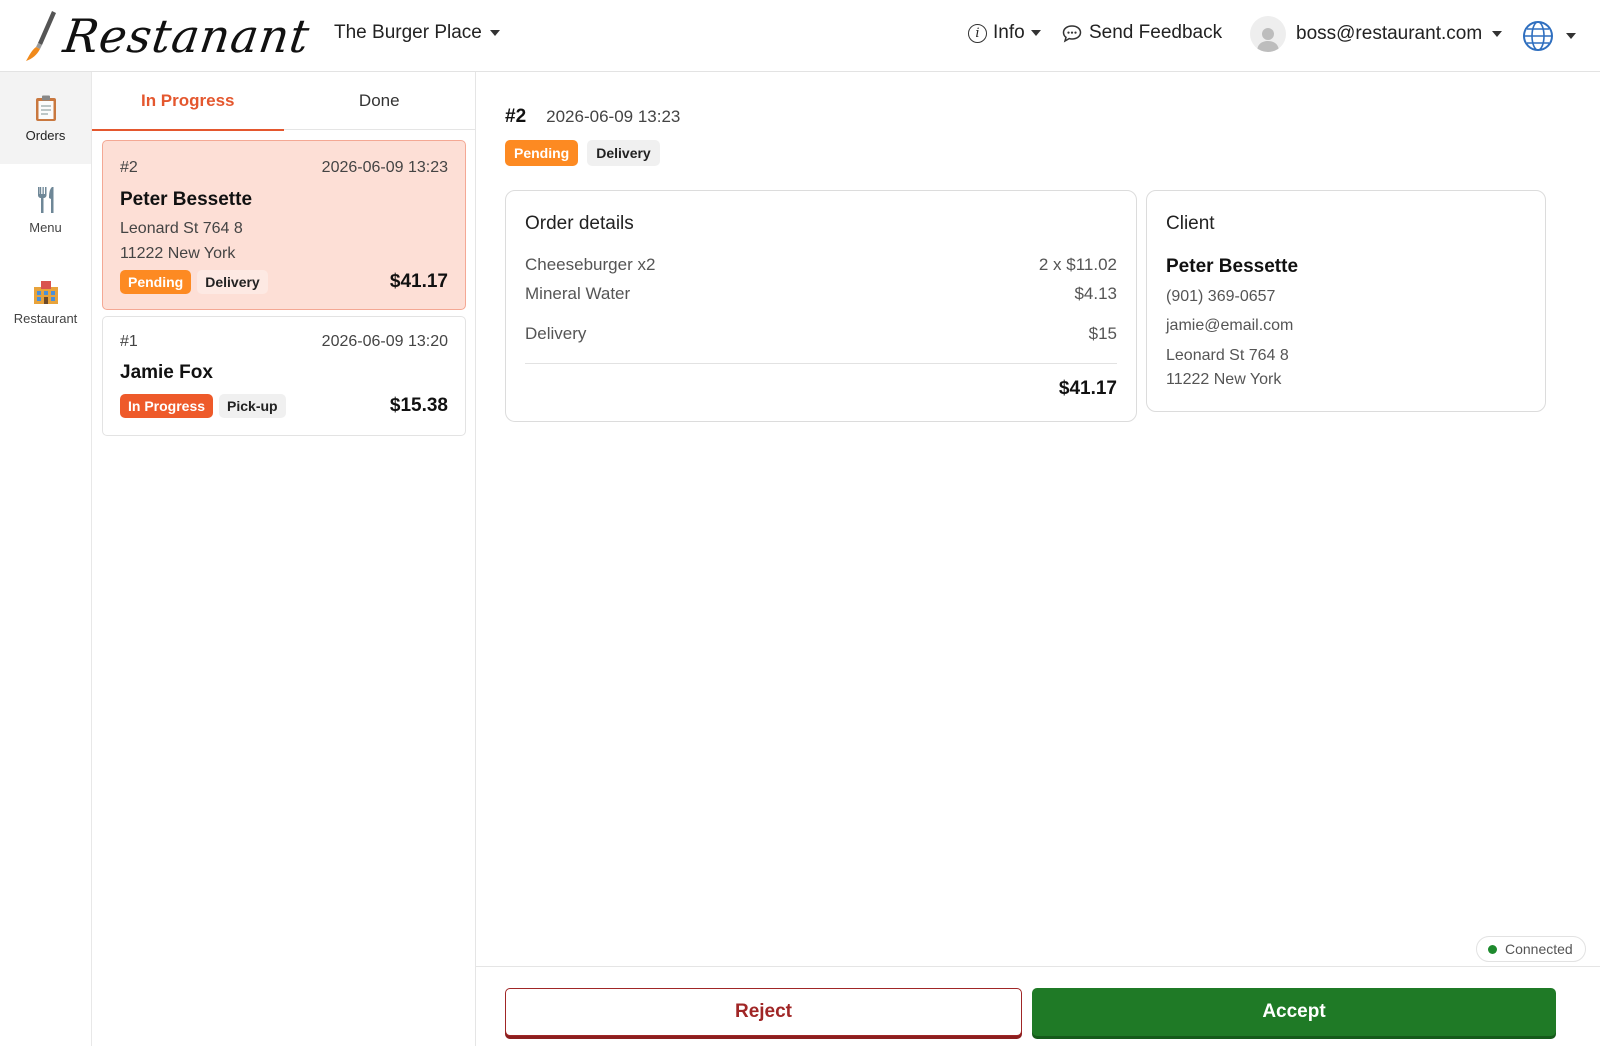  Describe the element at coordinates (977, 33) in the screenshot. I see `info-icon: i` at that location.